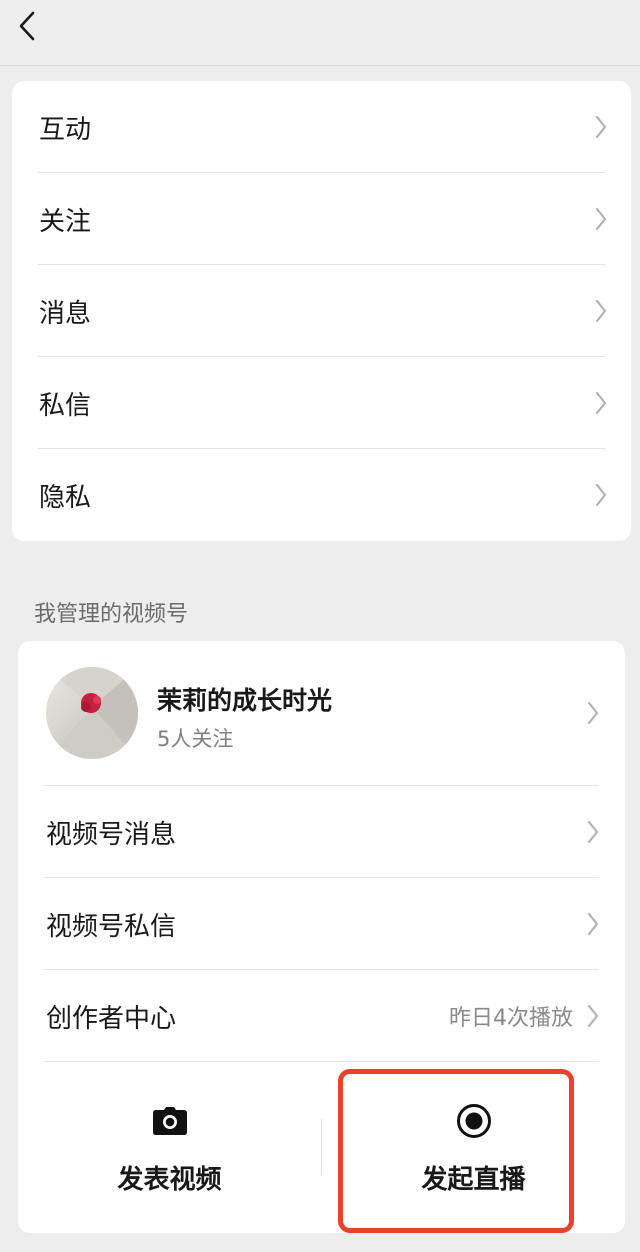 This screenshot has height=1252, width=640. I want to click on play-count: 昨日4次播放, so click(511, 1018).